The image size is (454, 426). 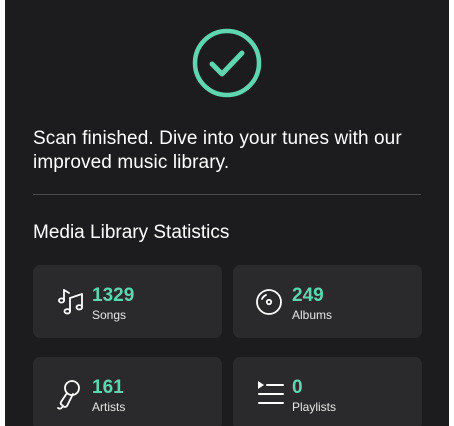 I want to click on playlist-icon, so click(x=272, y=394).